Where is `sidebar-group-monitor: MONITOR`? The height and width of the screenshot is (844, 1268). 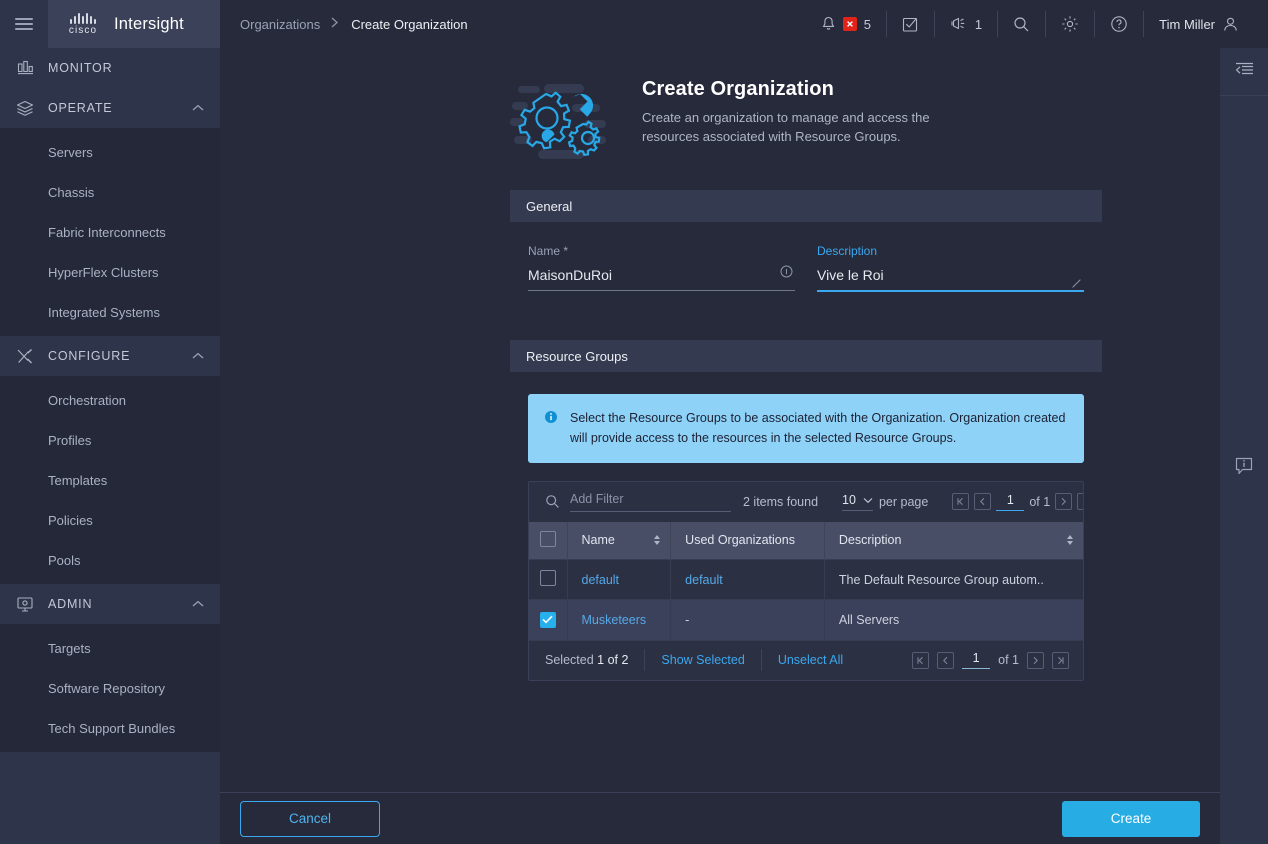
sidebar-group-monitor: MONITOR is located at coordinates (110, 68).